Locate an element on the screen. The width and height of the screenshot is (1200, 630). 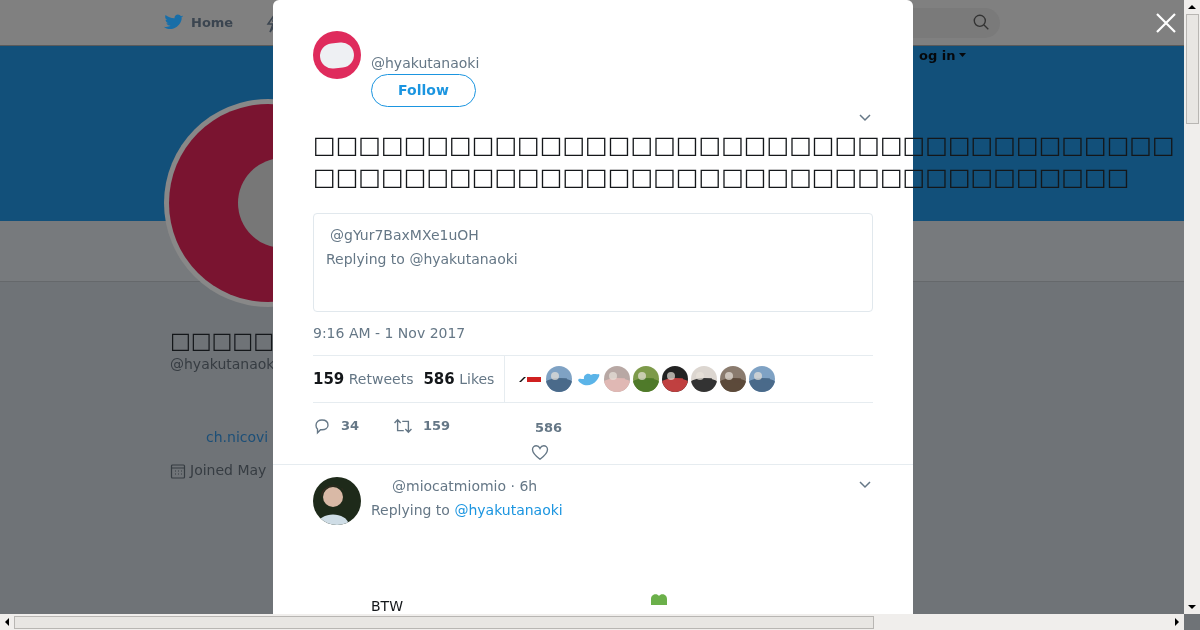
profile-name: □□□□□ is located at coordinates (222, 341).